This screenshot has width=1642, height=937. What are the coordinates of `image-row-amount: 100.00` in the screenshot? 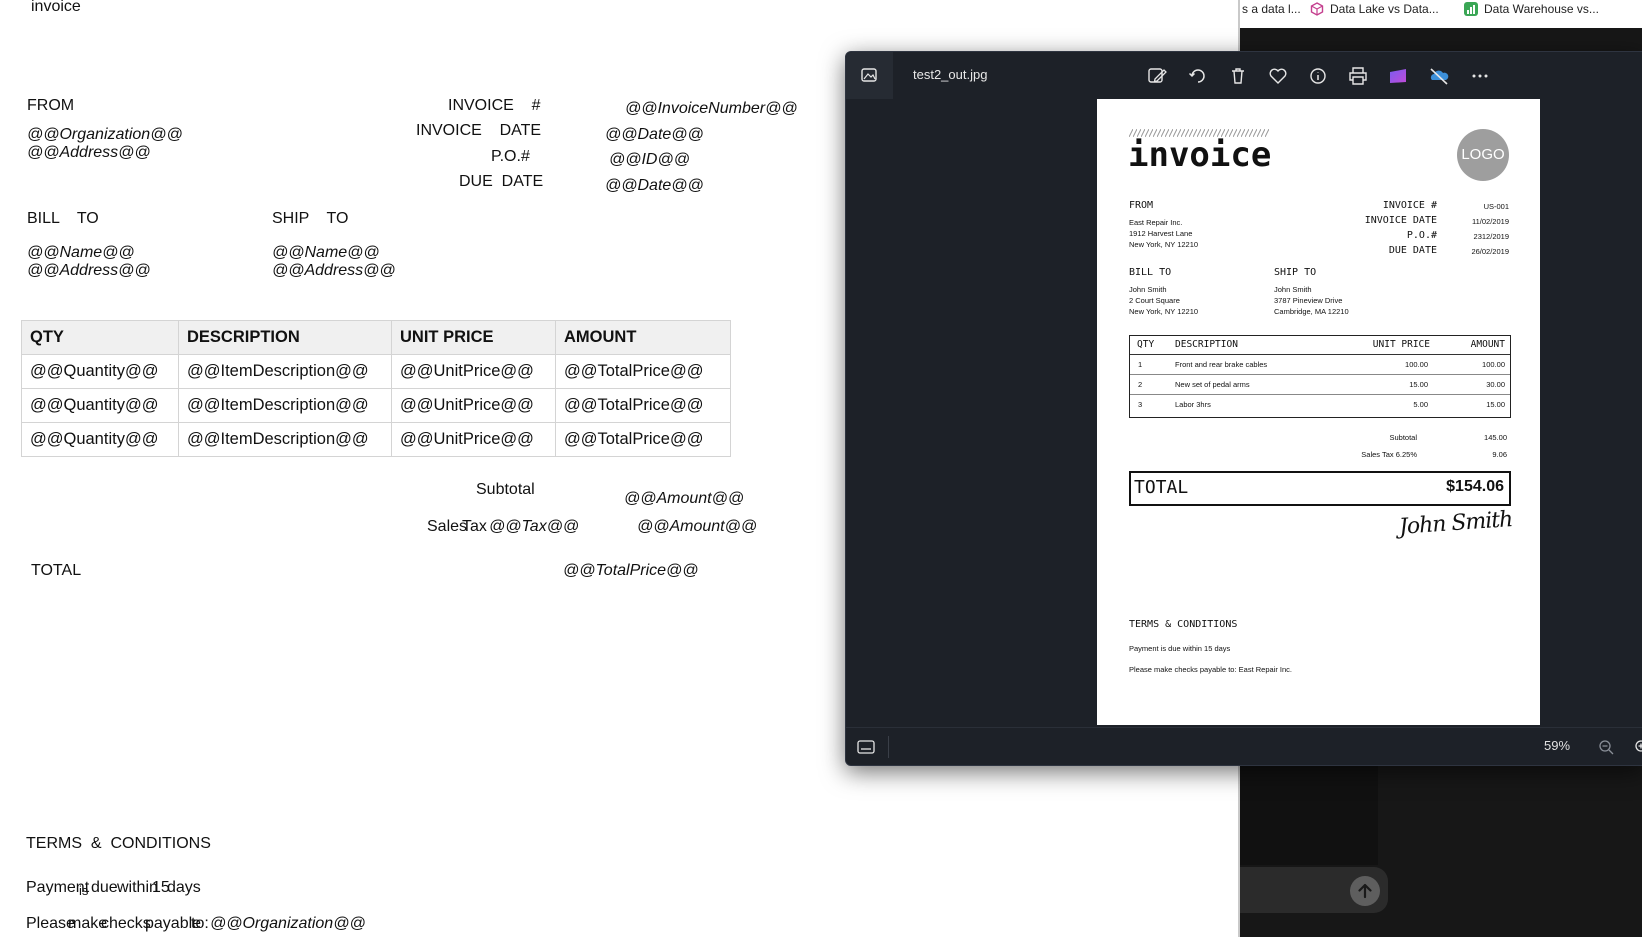 It's located at (1493, 364).